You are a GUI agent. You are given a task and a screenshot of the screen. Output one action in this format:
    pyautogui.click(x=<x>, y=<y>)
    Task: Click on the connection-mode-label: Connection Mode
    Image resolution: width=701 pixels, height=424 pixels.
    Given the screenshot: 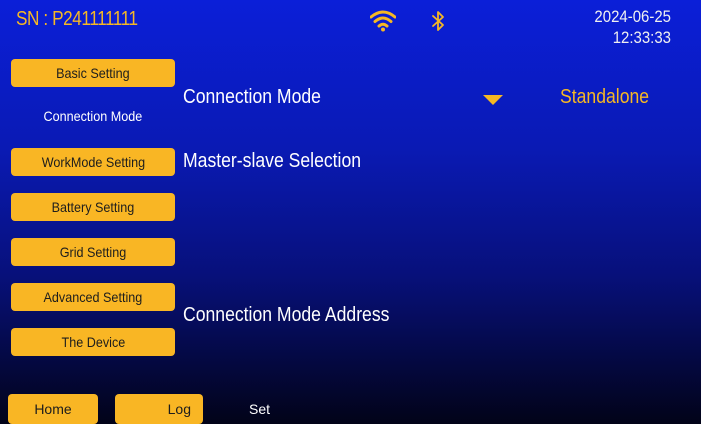 What is the action you would take?
    pyautogui.click(x=252, y=97)
    